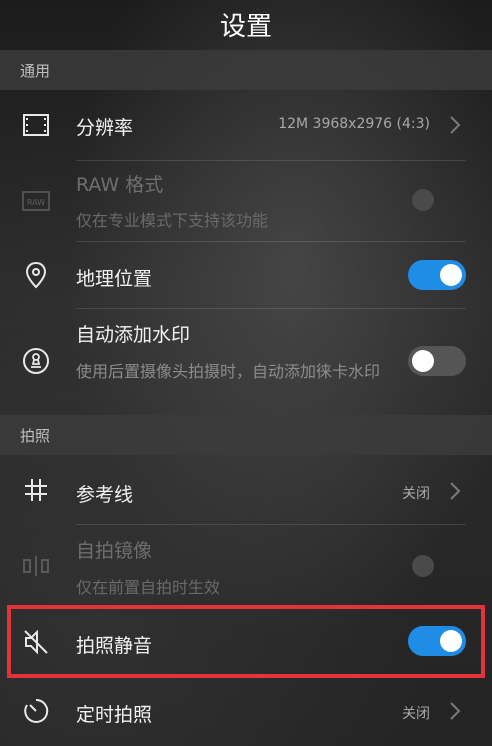 The image size is (492, 746). What do you see at coordinates (416, 714) in the screenshot?
I see `timer-value: 关闭` at bounding box center [416, 714].